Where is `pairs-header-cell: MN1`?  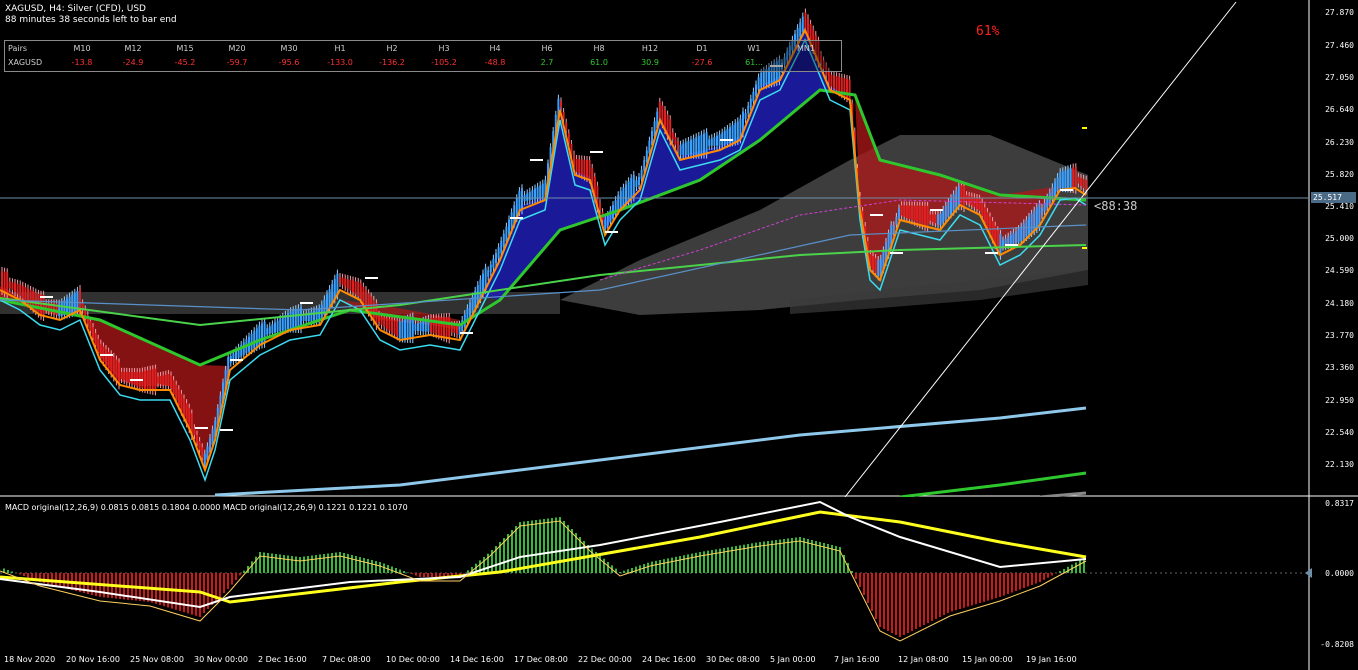 pairs-header-cell: MN1 is located at coordinates (806, 48).